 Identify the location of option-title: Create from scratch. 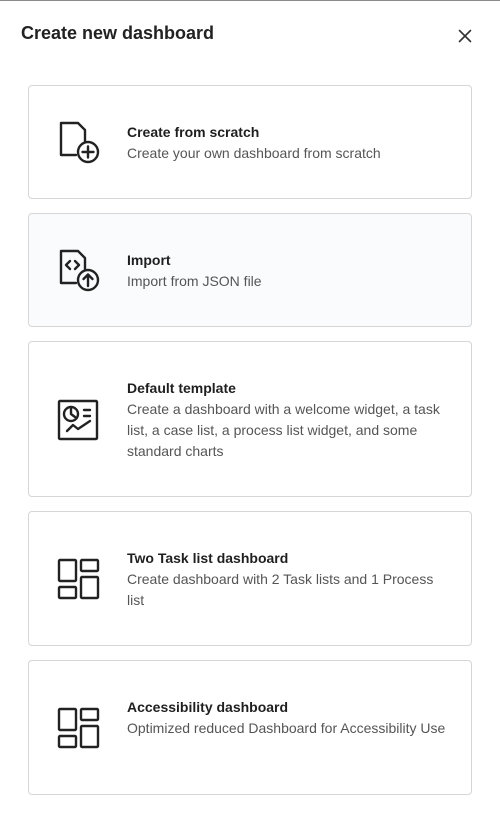
(193, 132).